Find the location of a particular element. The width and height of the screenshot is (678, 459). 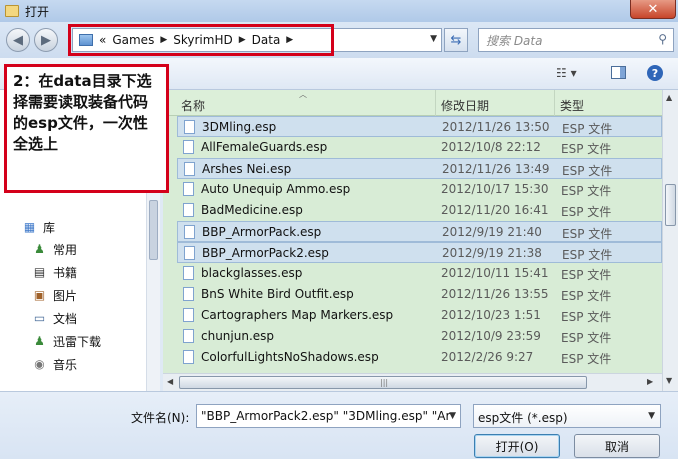

file-name: AllFemaleGuards.esp is located at coordinates (264, 147).